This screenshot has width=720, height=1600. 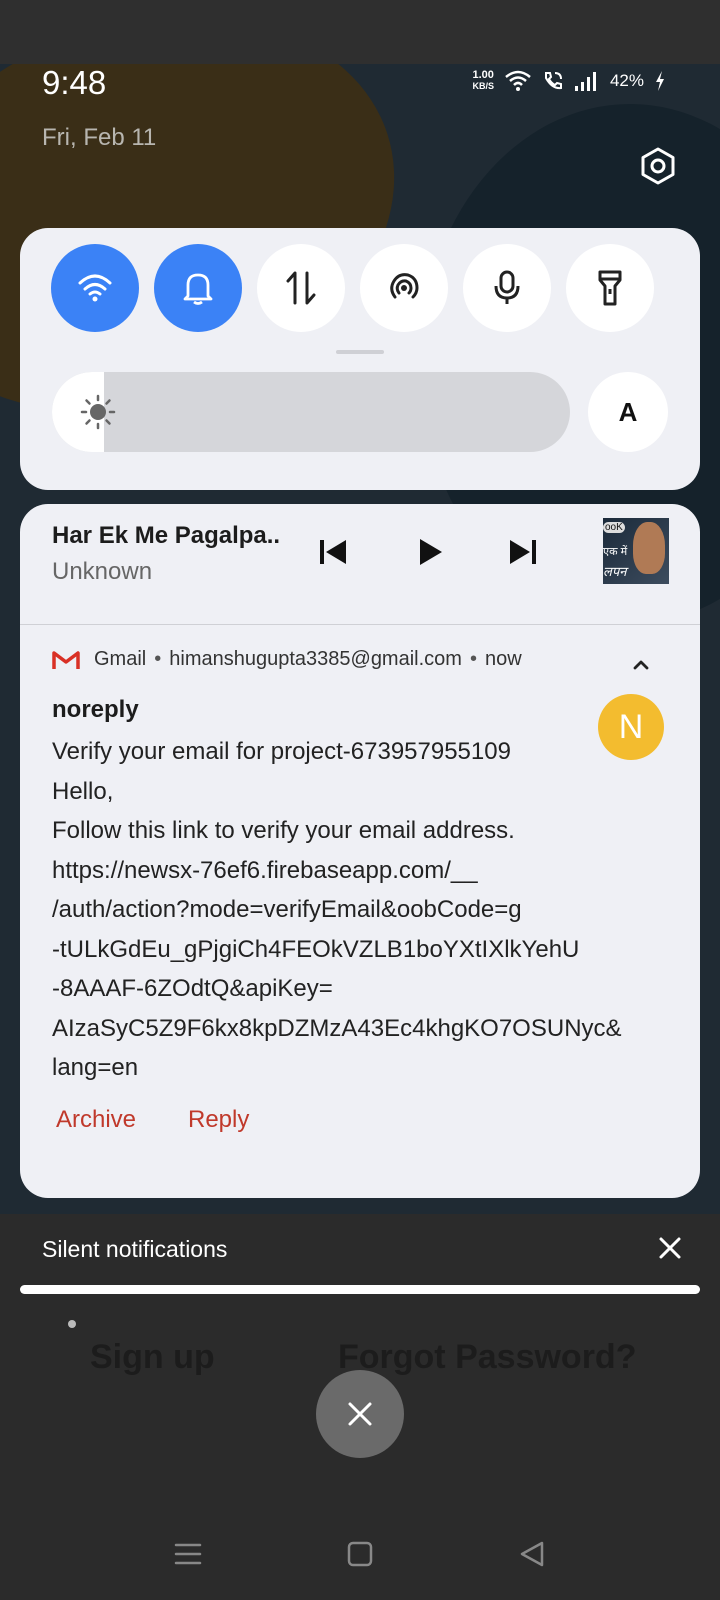 I want to click on brightness-sun-icon, so click(x=98, y=412).